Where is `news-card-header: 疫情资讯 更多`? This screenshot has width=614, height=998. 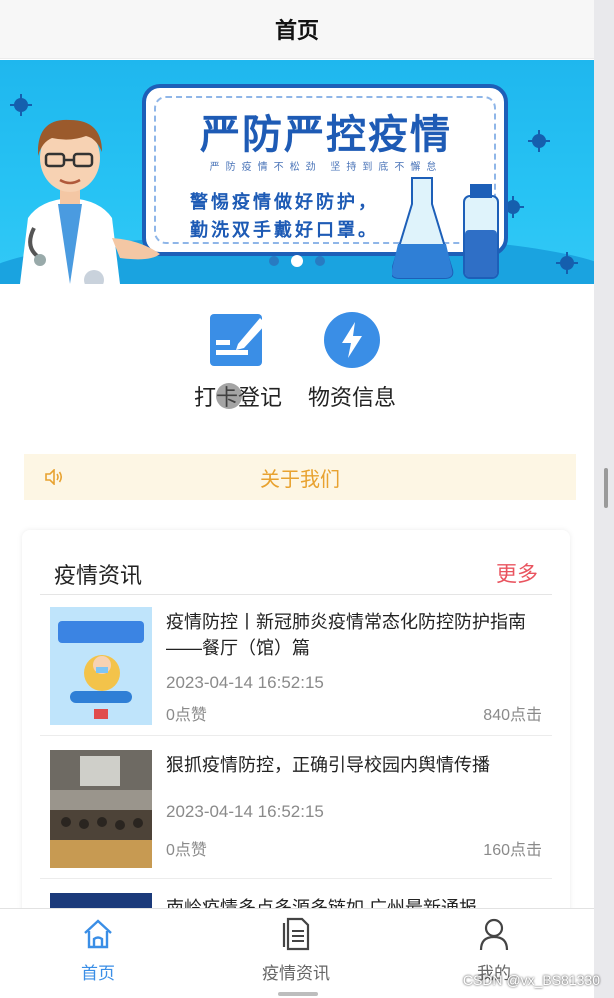
news-card-header: 疫情资讯 更多 is located at coordinates (296, 562).